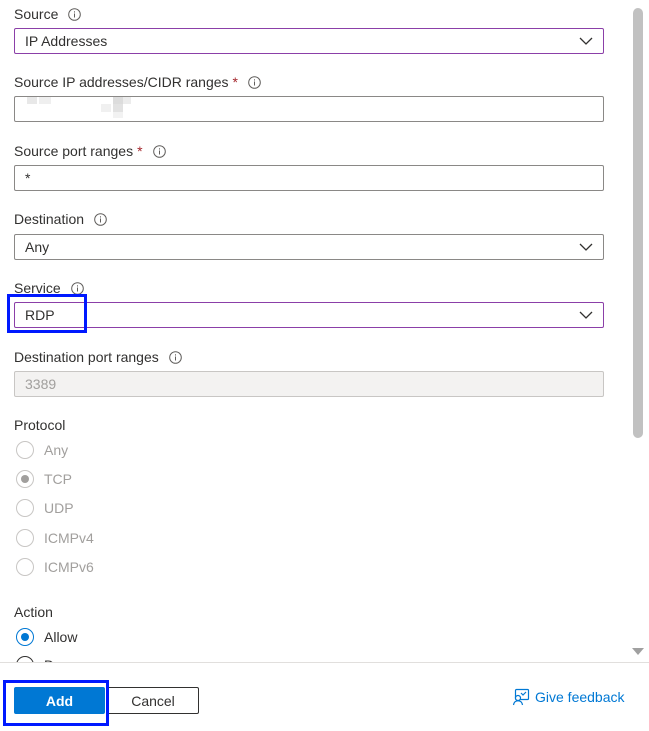 The image size is (649, 731). Describe the element at coordinates (638, 651) in the screenshot. I see `scroll-down-arrow-icon` at that location.